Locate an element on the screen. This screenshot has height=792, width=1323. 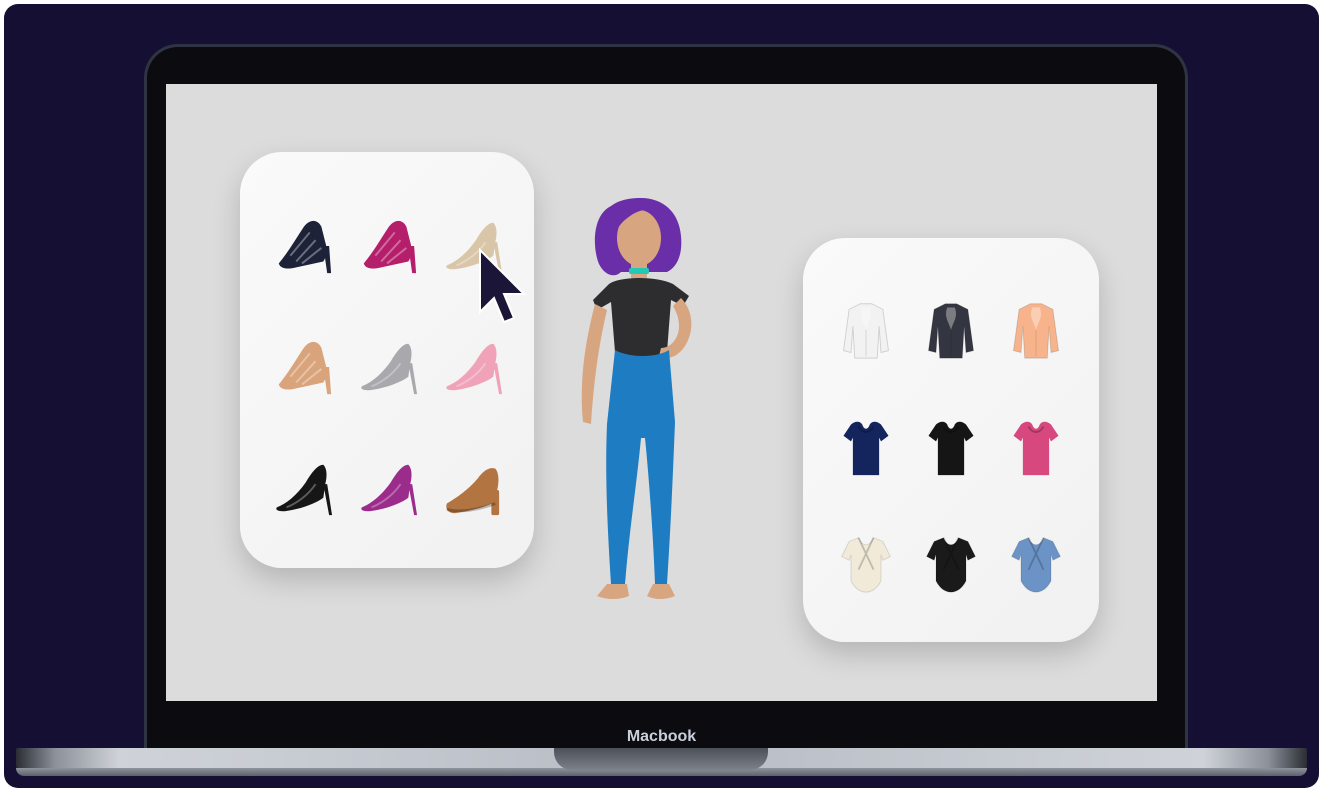
top-grid is located at coordinates (951, 447).